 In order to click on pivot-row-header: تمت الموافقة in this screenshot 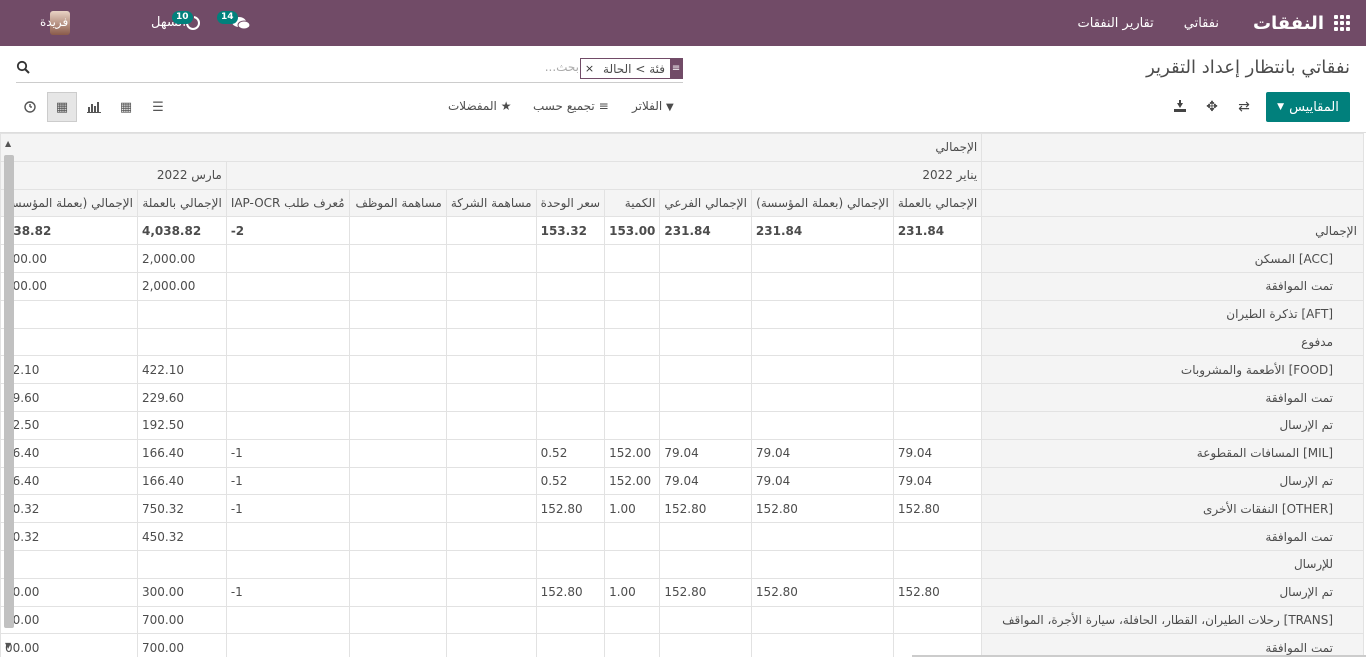, I will do `click(1172, 286)`.